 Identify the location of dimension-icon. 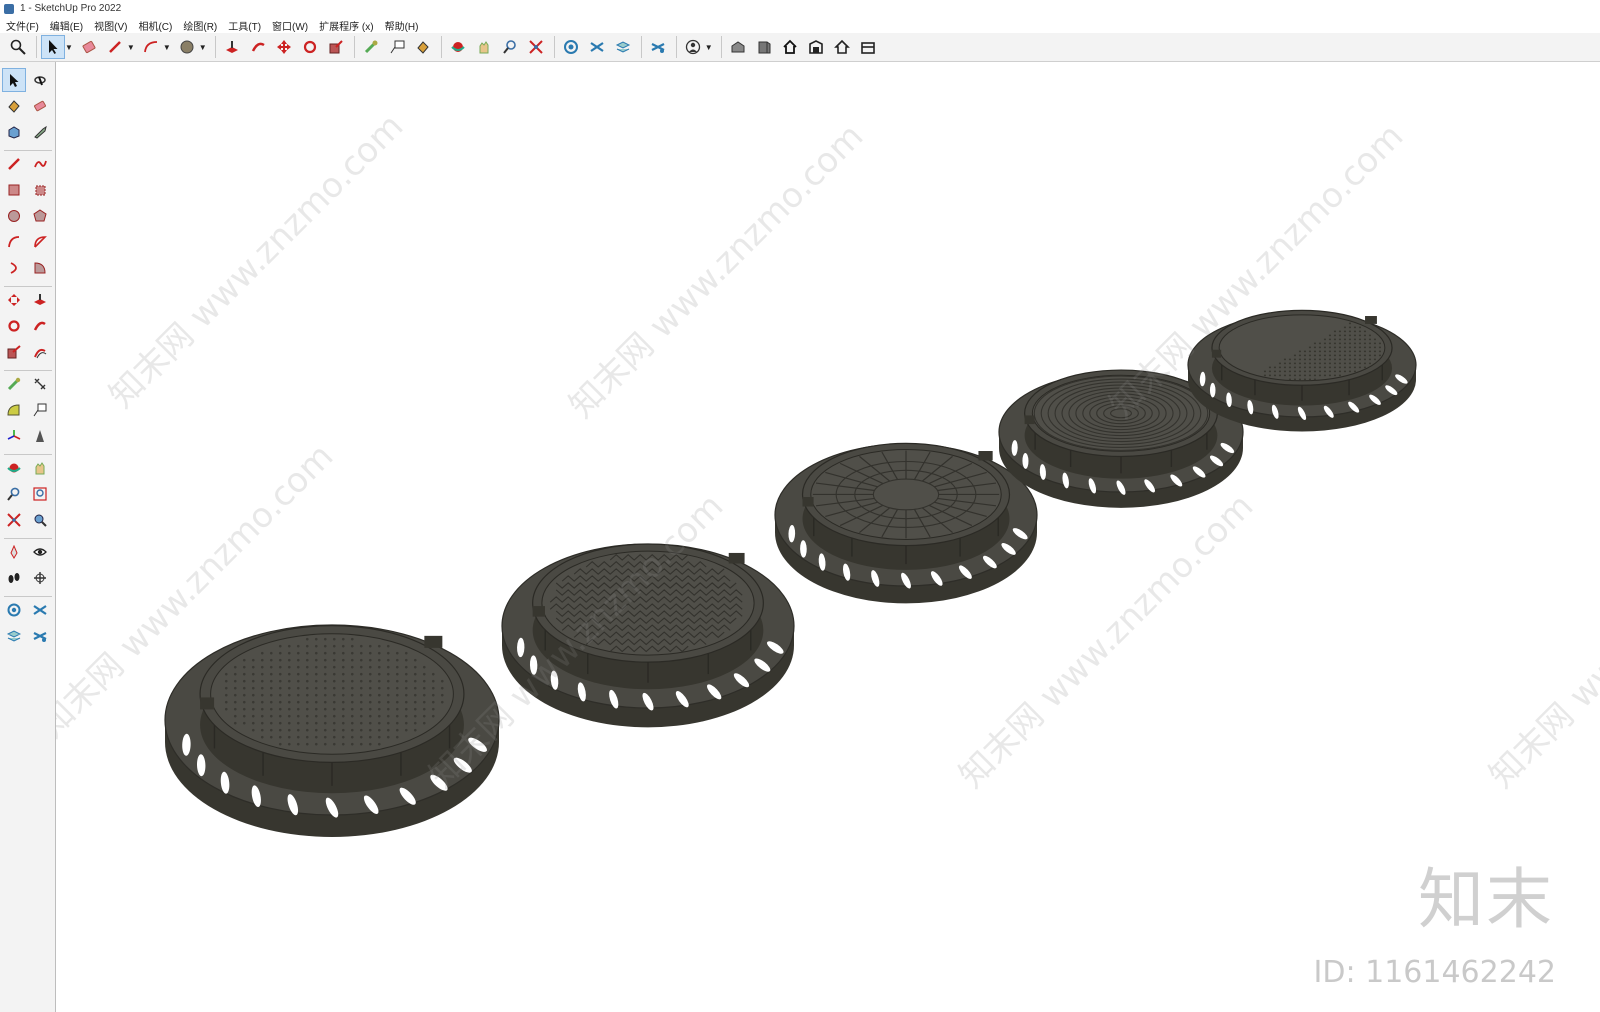
(40, 384).